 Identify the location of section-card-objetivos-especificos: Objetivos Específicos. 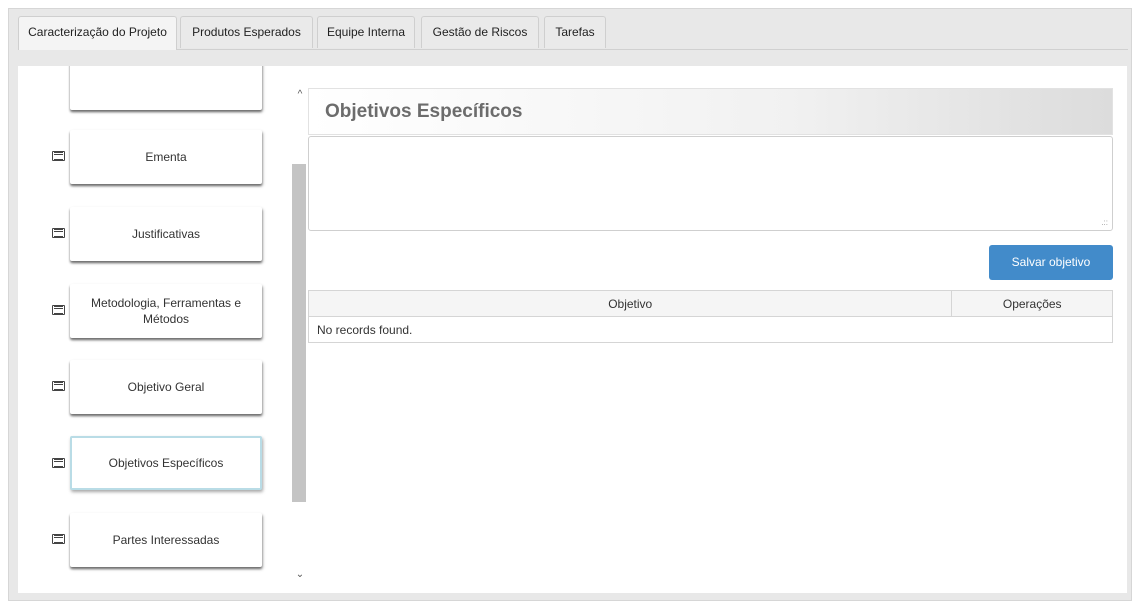
(166, 463).